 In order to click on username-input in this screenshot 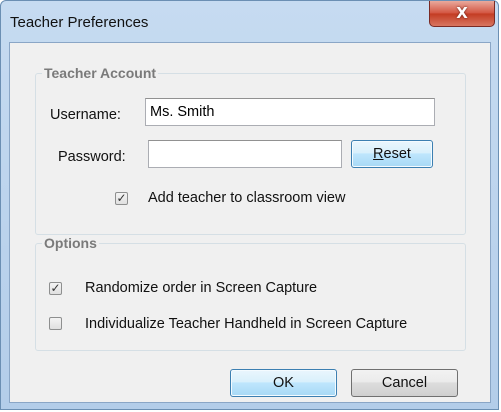, I will do `click(290, 112)`.